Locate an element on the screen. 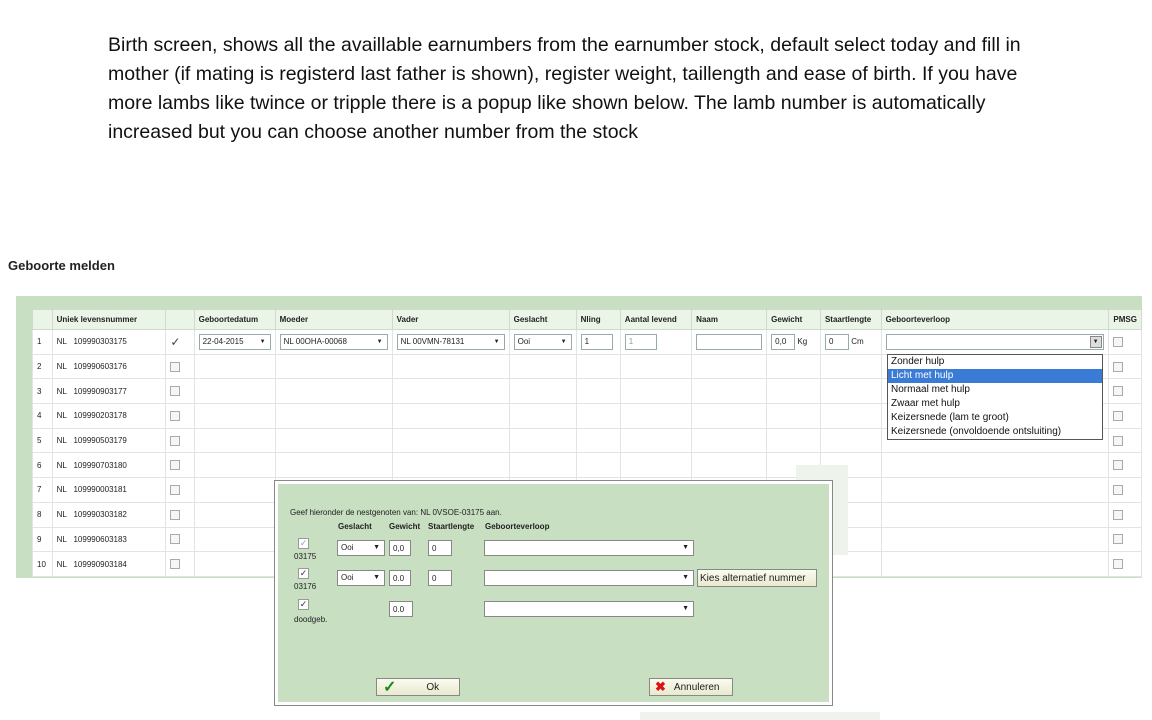  dropdown-option: Zwaar met hulp is located at coordinates (995, 404).